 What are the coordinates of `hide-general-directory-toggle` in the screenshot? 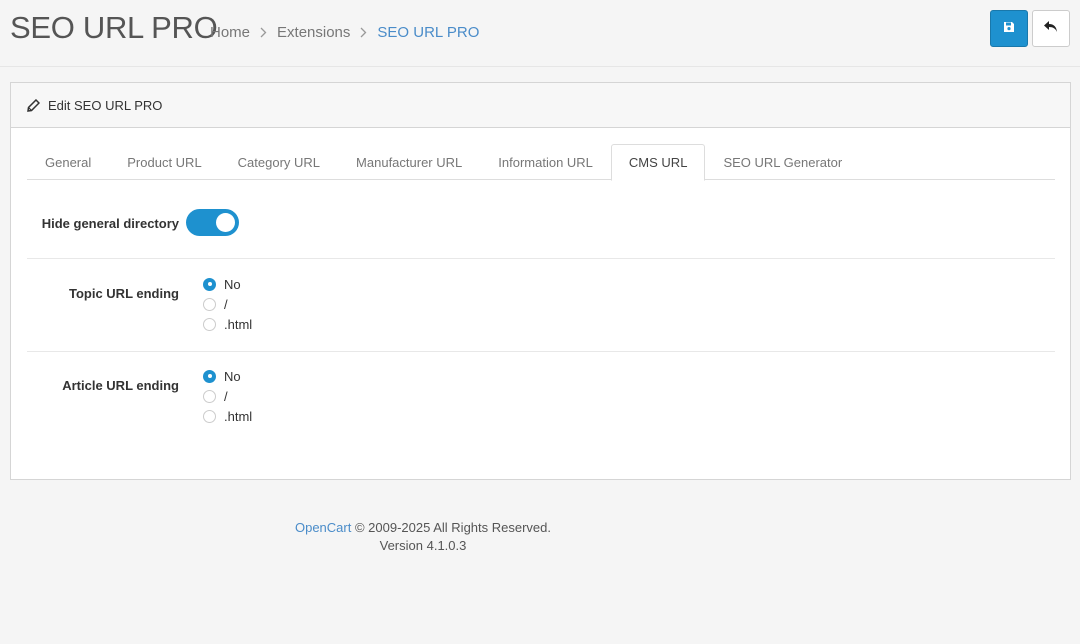 It's located at (212, 222).